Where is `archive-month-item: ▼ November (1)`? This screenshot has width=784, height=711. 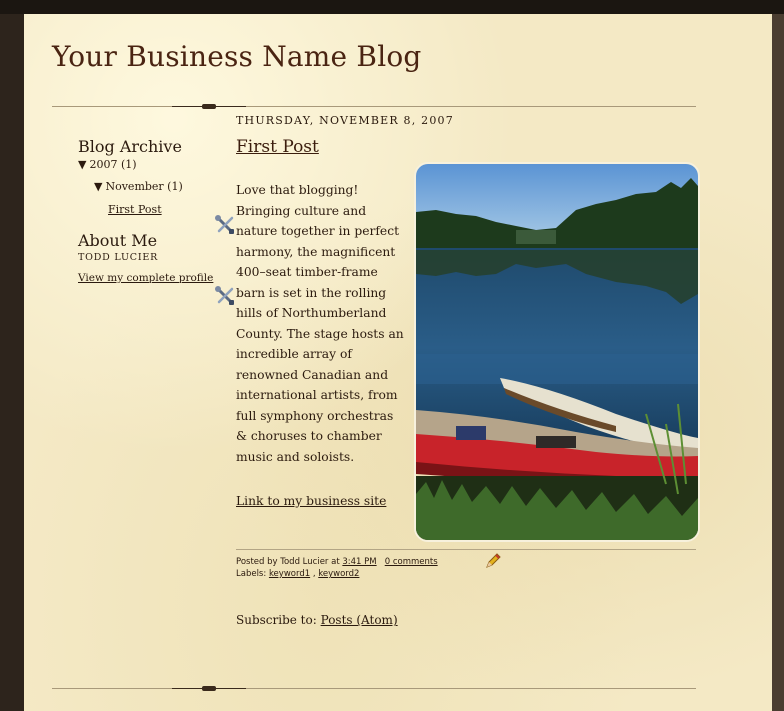 archive-month-item: ▼ November (1) is located at coordinates (138, 186).